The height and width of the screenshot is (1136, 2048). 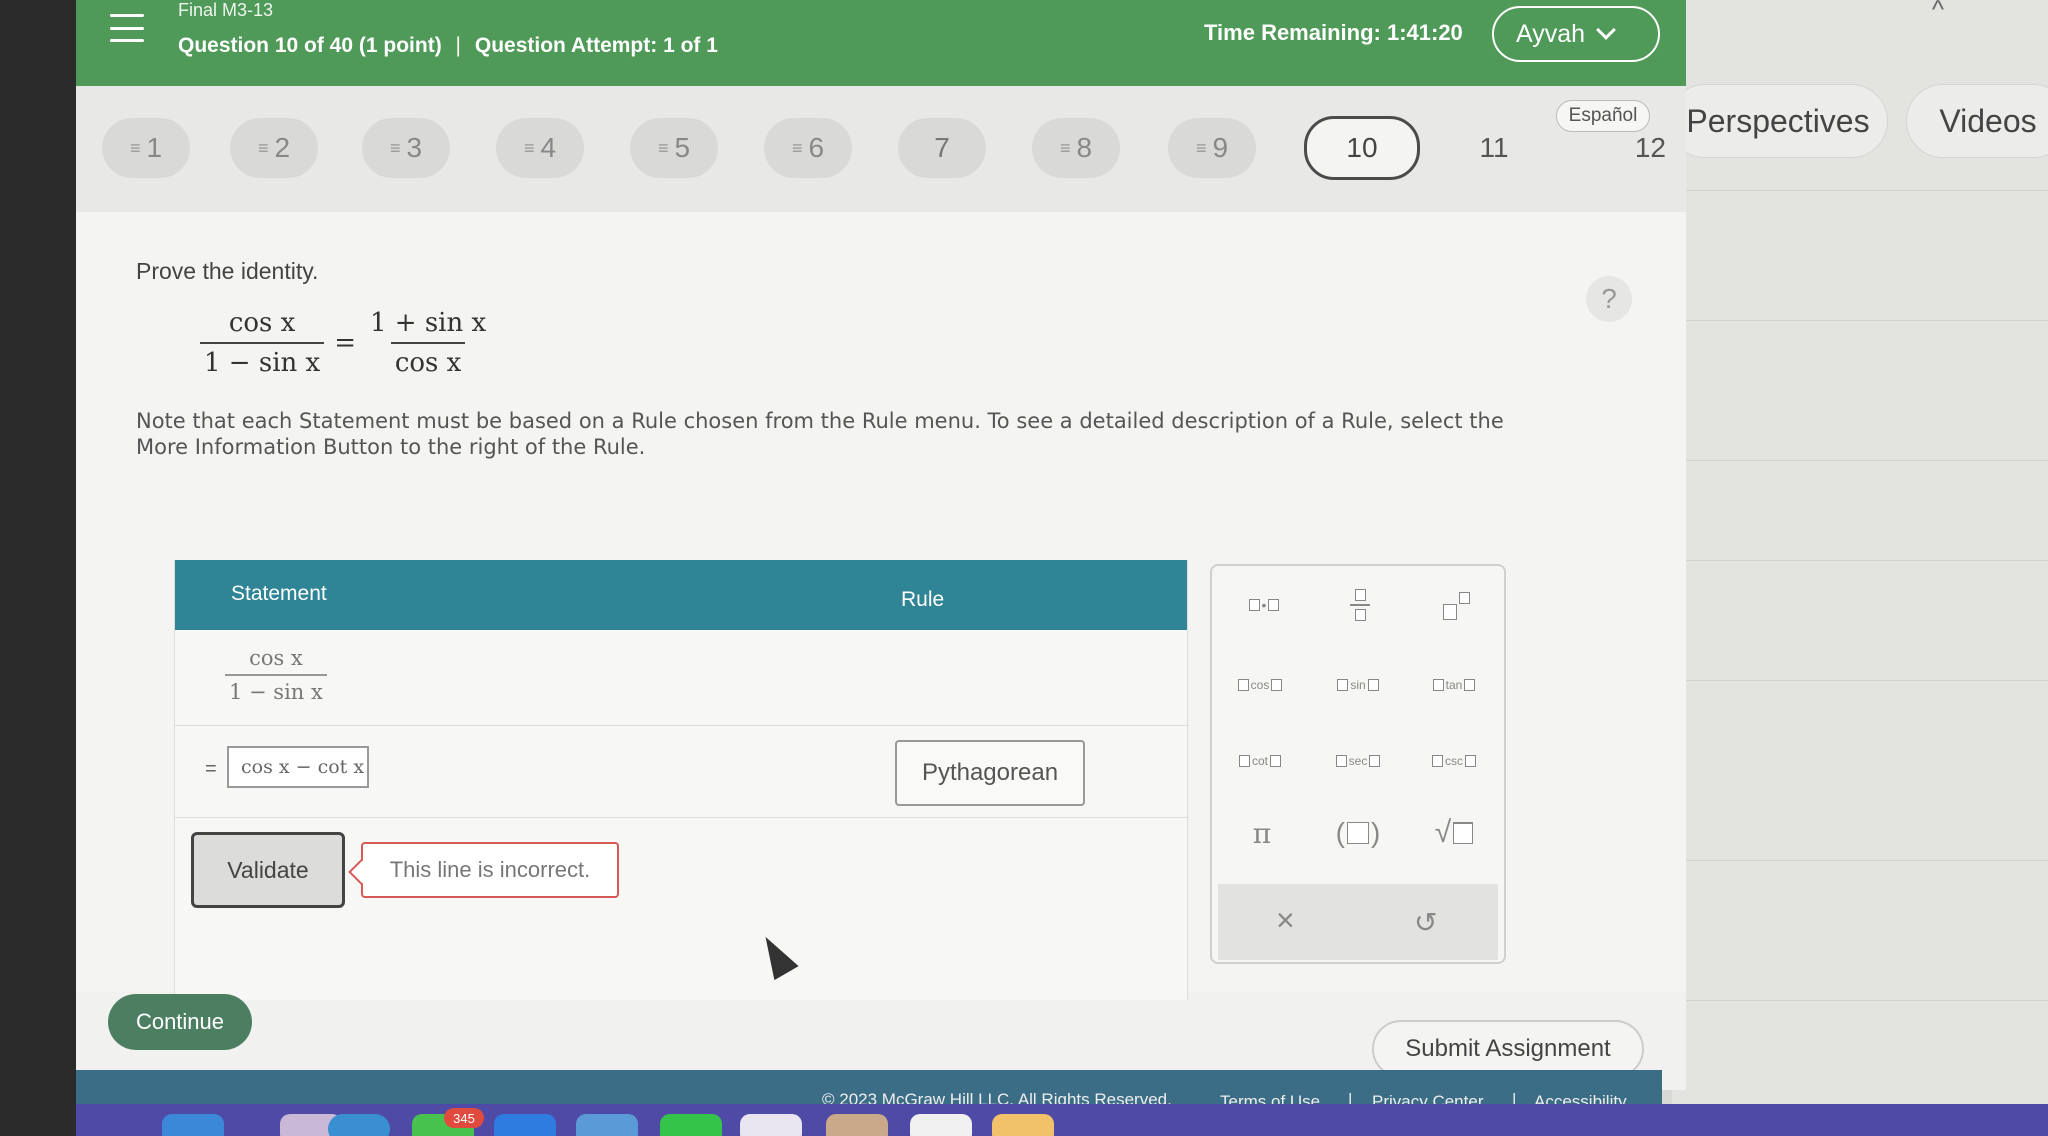 I want to click on question-number: 10, so click(x=1362, y=147).